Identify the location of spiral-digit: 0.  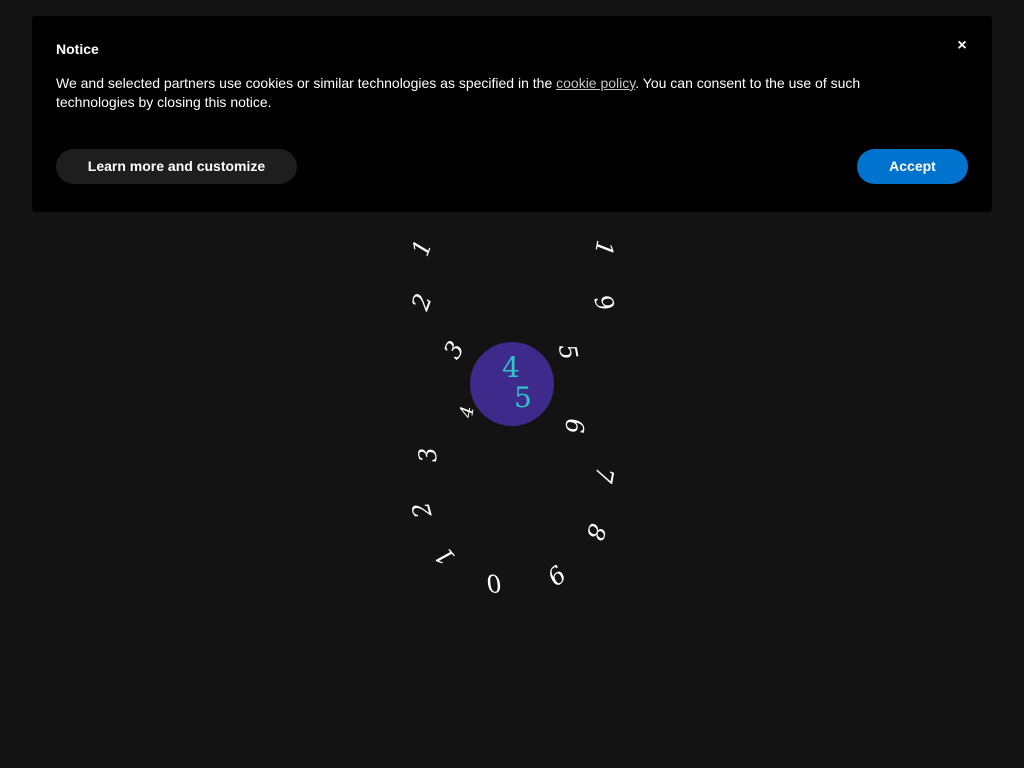
(494, 583).